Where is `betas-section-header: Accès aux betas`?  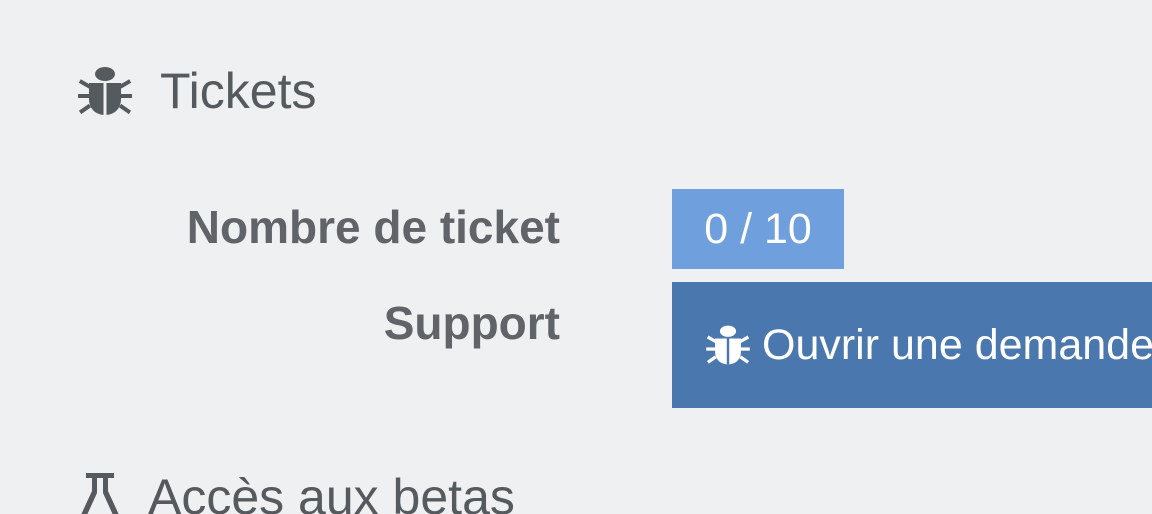
betas-section-header: Accès aux betas is located at coordinates (296, 491).